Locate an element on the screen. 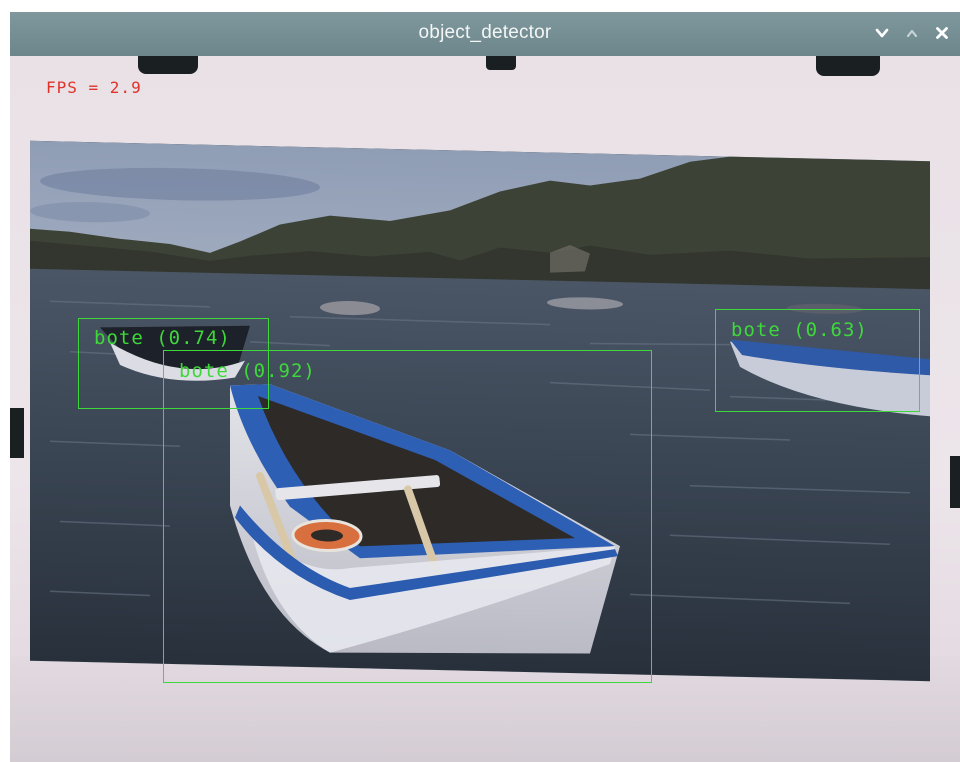  detection-label: bote (0.92) is located at coordinates (247, 371).